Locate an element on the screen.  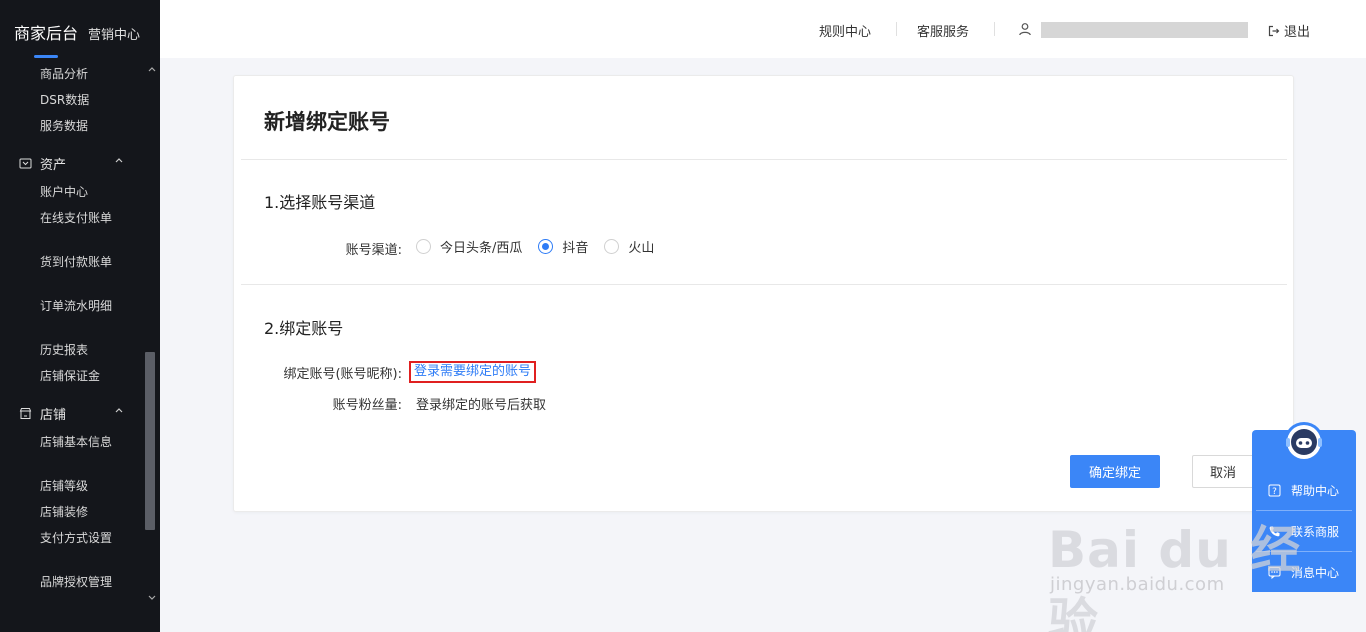
sidebar-item-service-data: 服务数据 is located at coordinates (80, 126).